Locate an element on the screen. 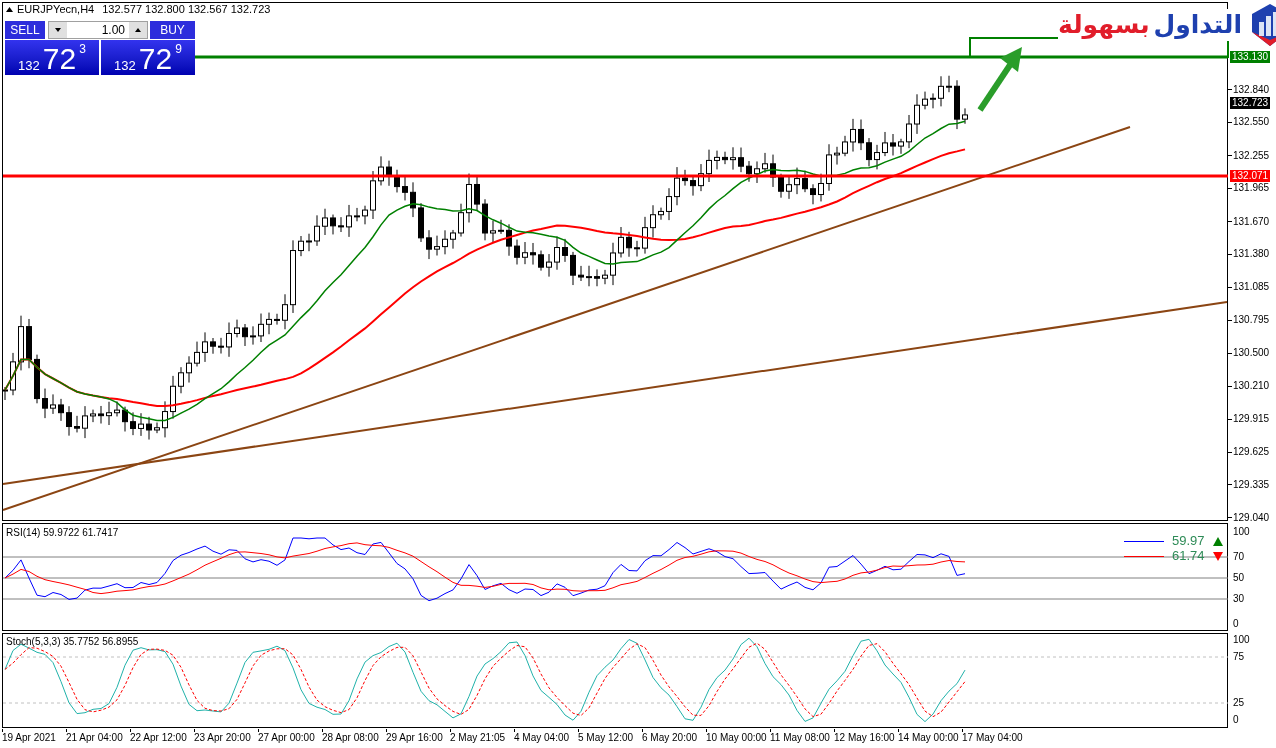 This screenshot has width=1276, height=748. price-tick-label: 131.380 is located at coordinates (1251, 254).